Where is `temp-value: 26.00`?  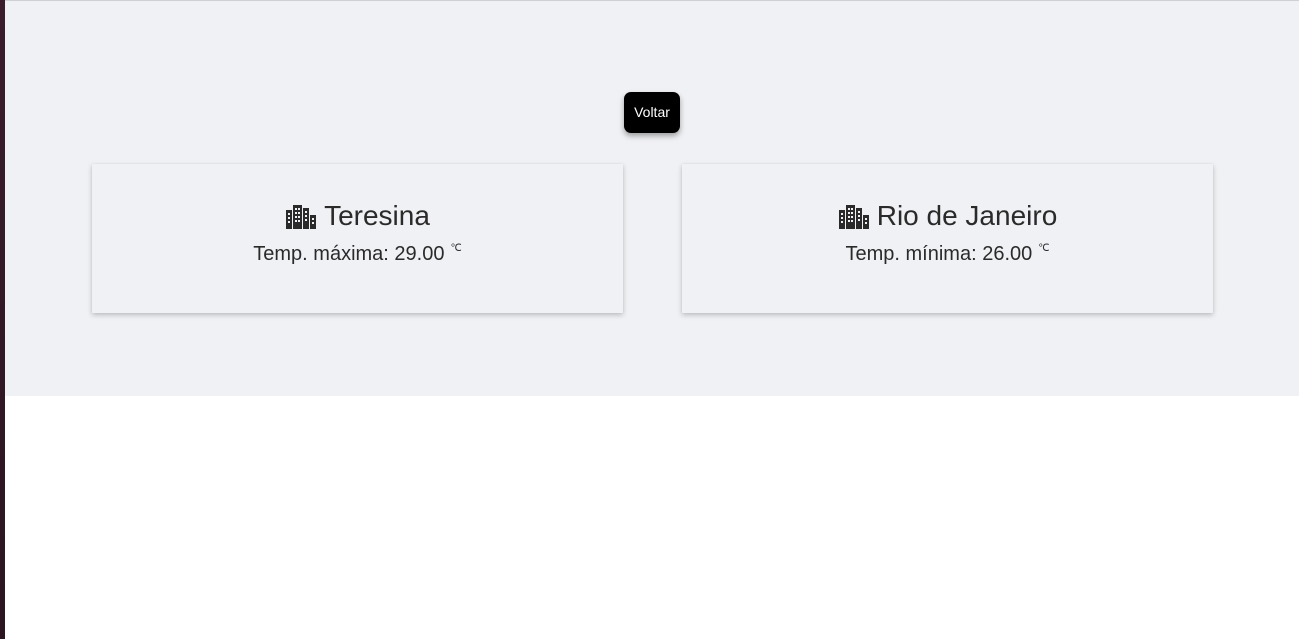 temp-value: 26.00 is located at coordinates (1007, 254).